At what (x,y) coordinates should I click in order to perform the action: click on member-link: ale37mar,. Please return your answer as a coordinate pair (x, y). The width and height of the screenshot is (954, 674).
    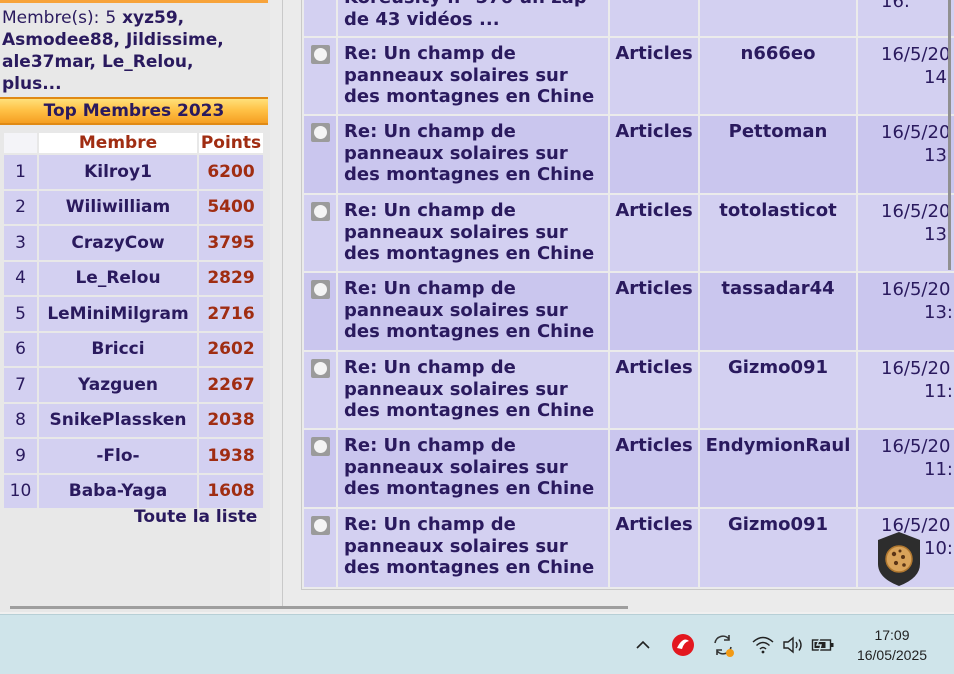
    Looking at the image, I should click on (49, 62).